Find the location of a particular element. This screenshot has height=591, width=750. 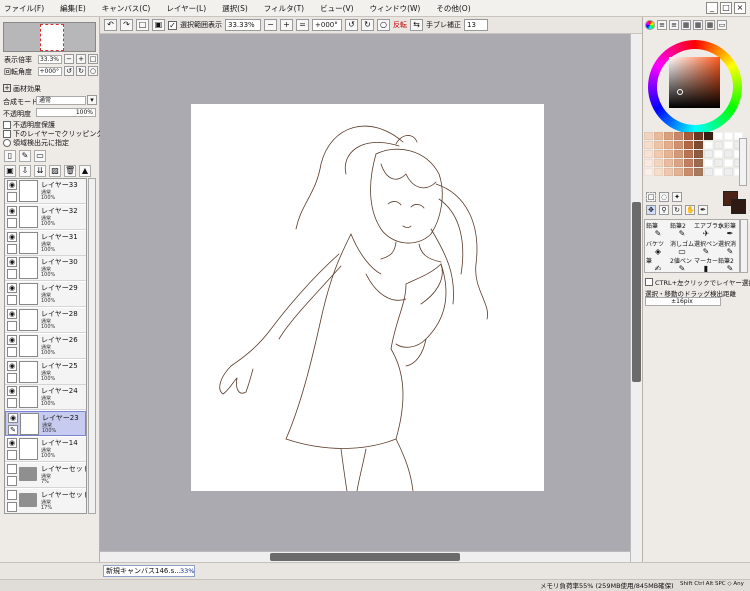

brush-tool-button: マーカー ▮ is located at coordinates (706, 264).